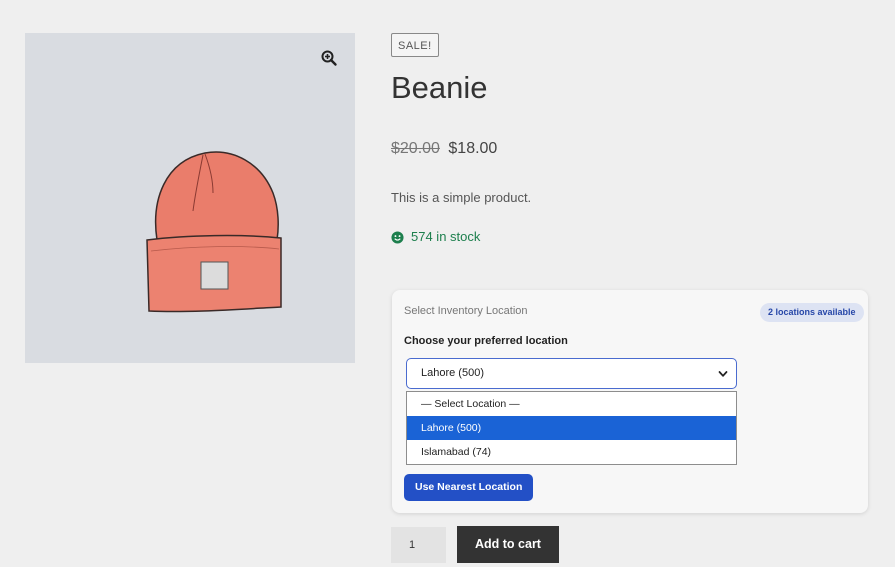 The height and width of the screenshot is (567, 895). What do you see at coordinates (571, 404) in the screenshot?
I see `location-option: — Select Location —` at bounding box center [571, 404].